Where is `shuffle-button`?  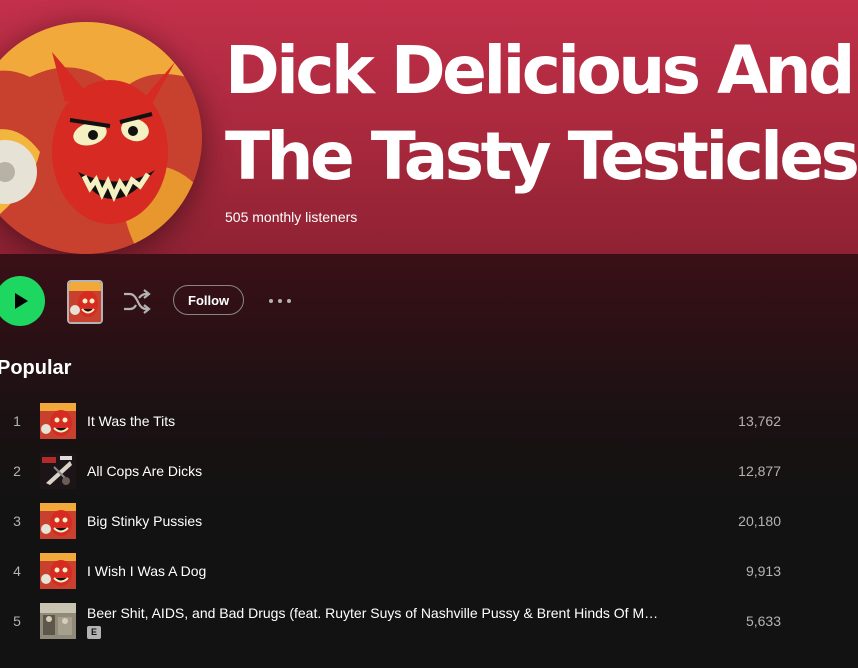 shuffle-button is located at coordinates (136, 301).